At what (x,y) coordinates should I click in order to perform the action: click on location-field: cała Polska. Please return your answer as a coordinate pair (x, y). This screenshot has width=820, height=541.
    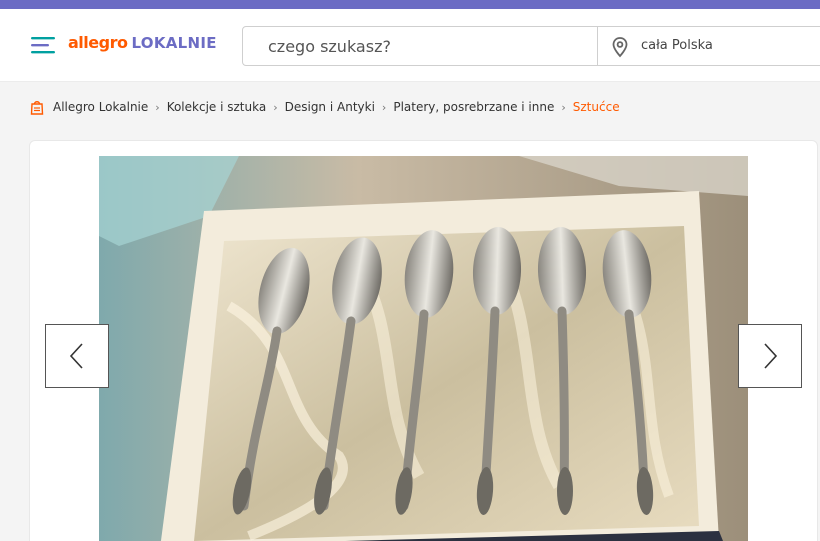
    Looking at the image, I should click on (677, 45).